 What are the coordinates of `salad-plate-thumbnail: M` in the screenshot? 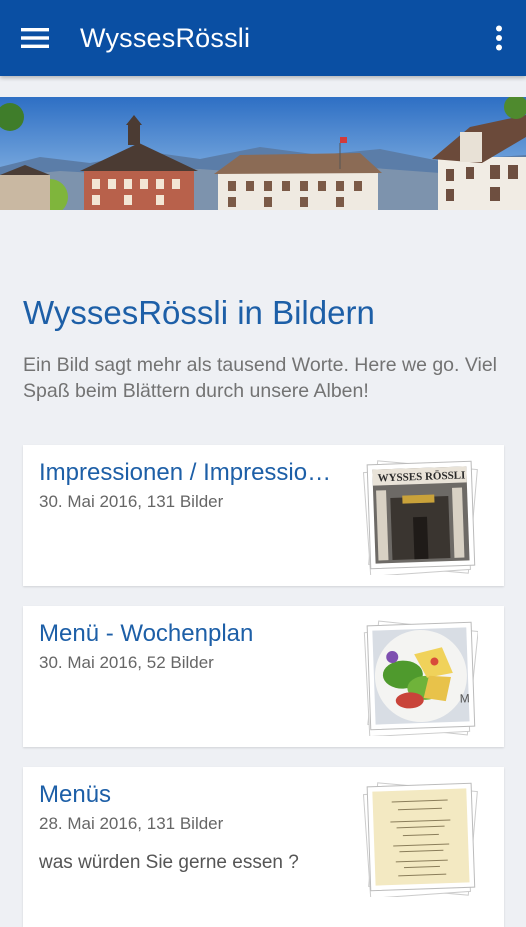 It's located at (420, 677).